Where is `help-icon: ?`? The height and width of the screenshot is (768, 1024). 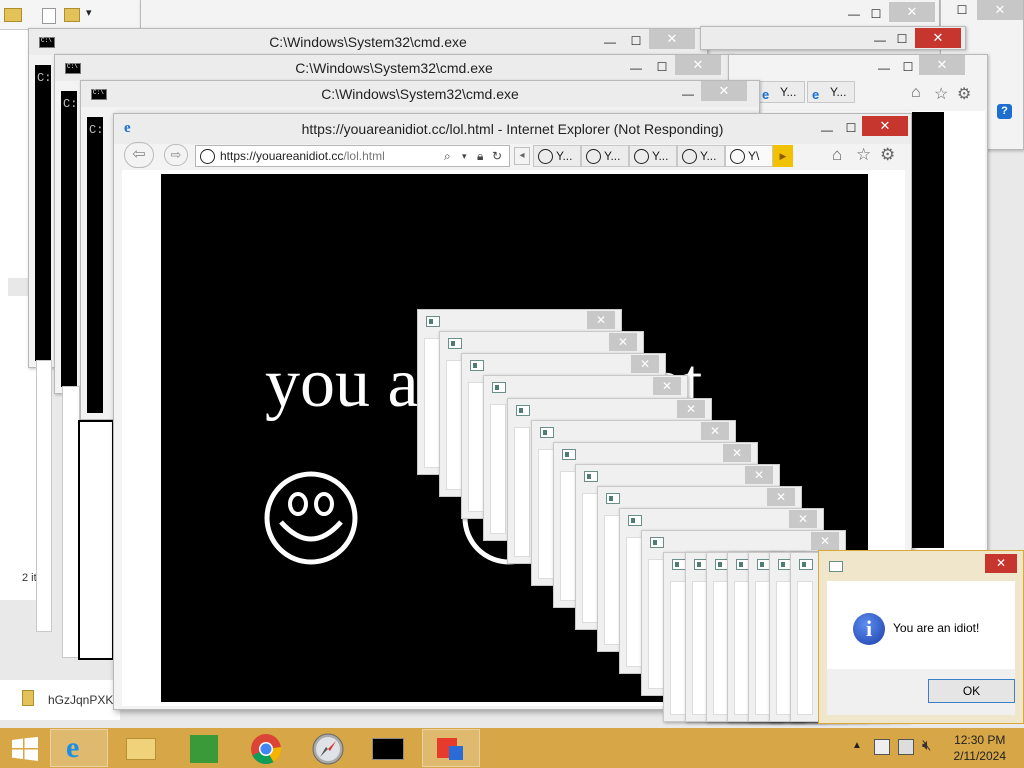 help-icon: ? is located at coordinates (1004, 111).